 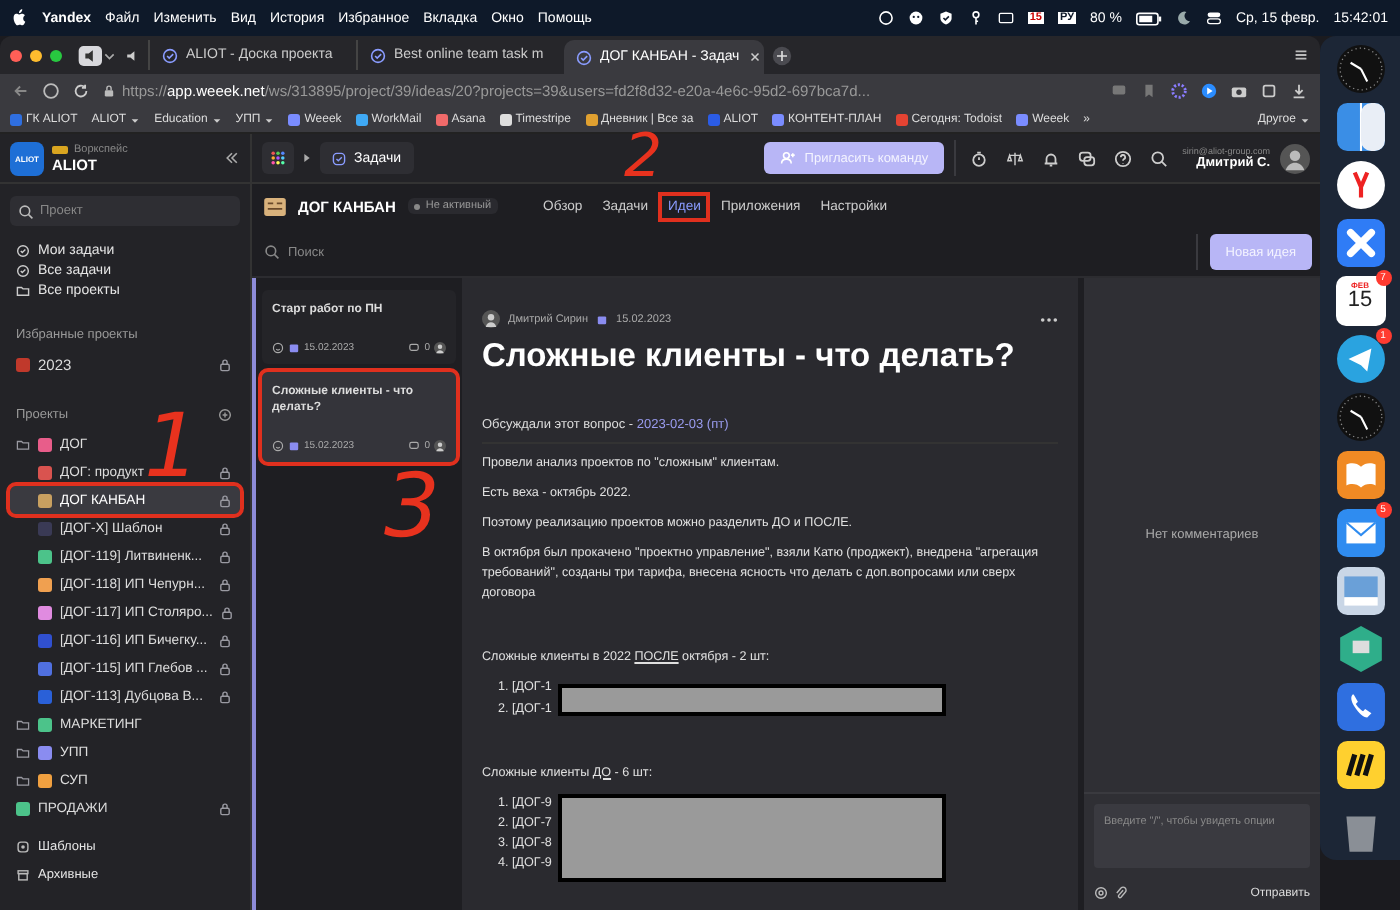 What do you see at coordinates (1301, 55) in the screenshot?
I see `menu-icon` at bounding box center [1301, 55].